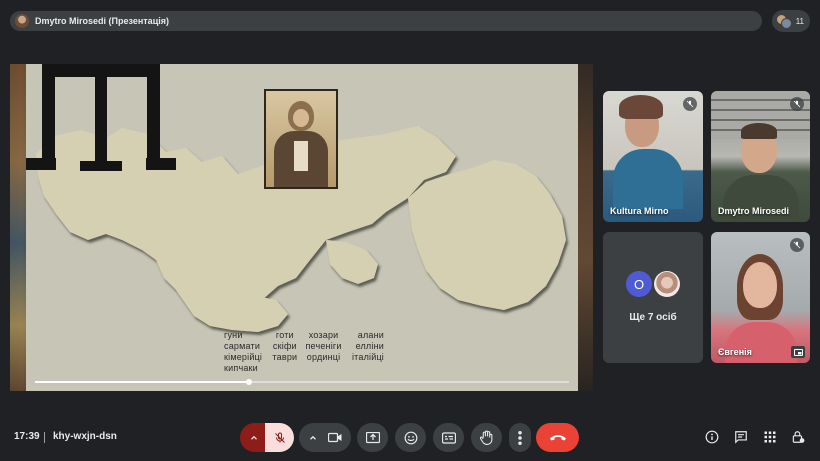 The height and width of the screenshot is (461, 820). I want to click on more-icon, so click(520, 437).